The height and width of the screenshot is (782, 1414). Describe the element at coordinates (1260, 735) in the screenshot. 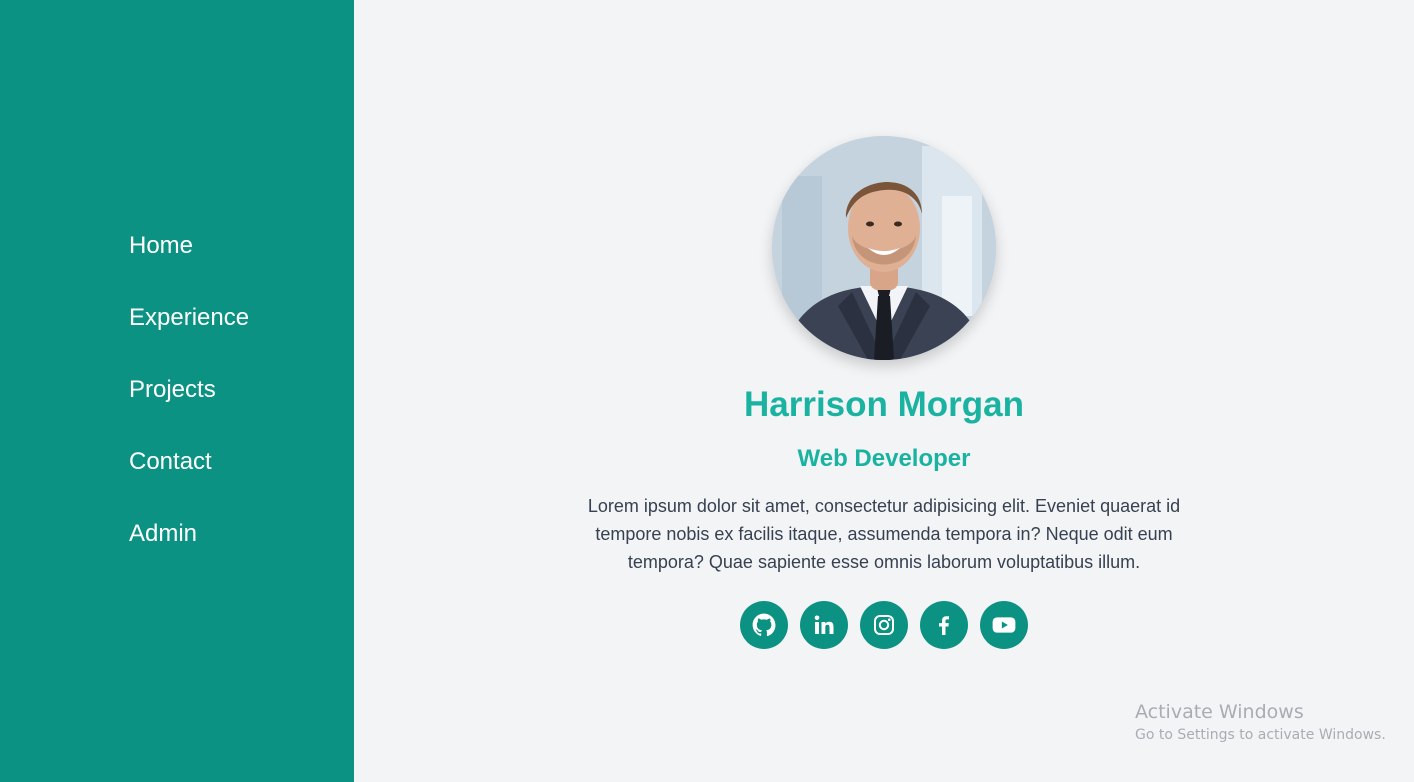

I see `watermark-subtitle: Go to Settings to activate Windows.` at that location.